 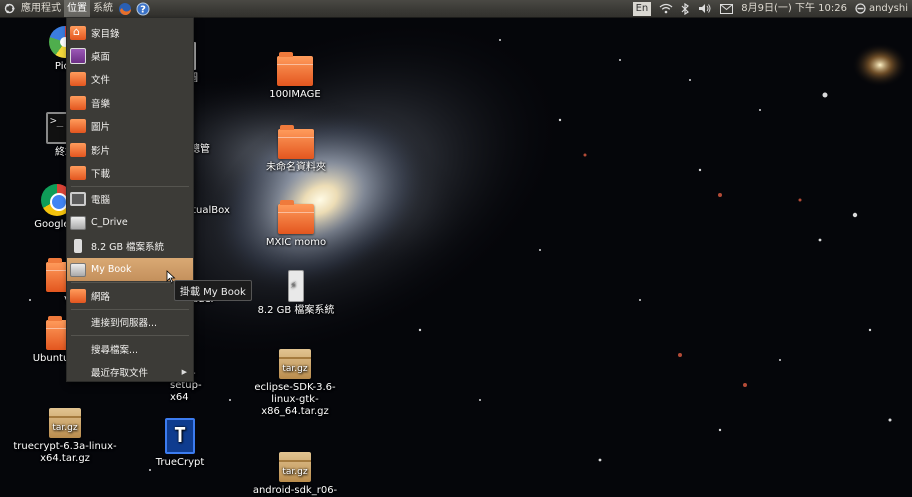 I want to click on submenu-arrow-icon: ▶, so click(x=184, y=372).